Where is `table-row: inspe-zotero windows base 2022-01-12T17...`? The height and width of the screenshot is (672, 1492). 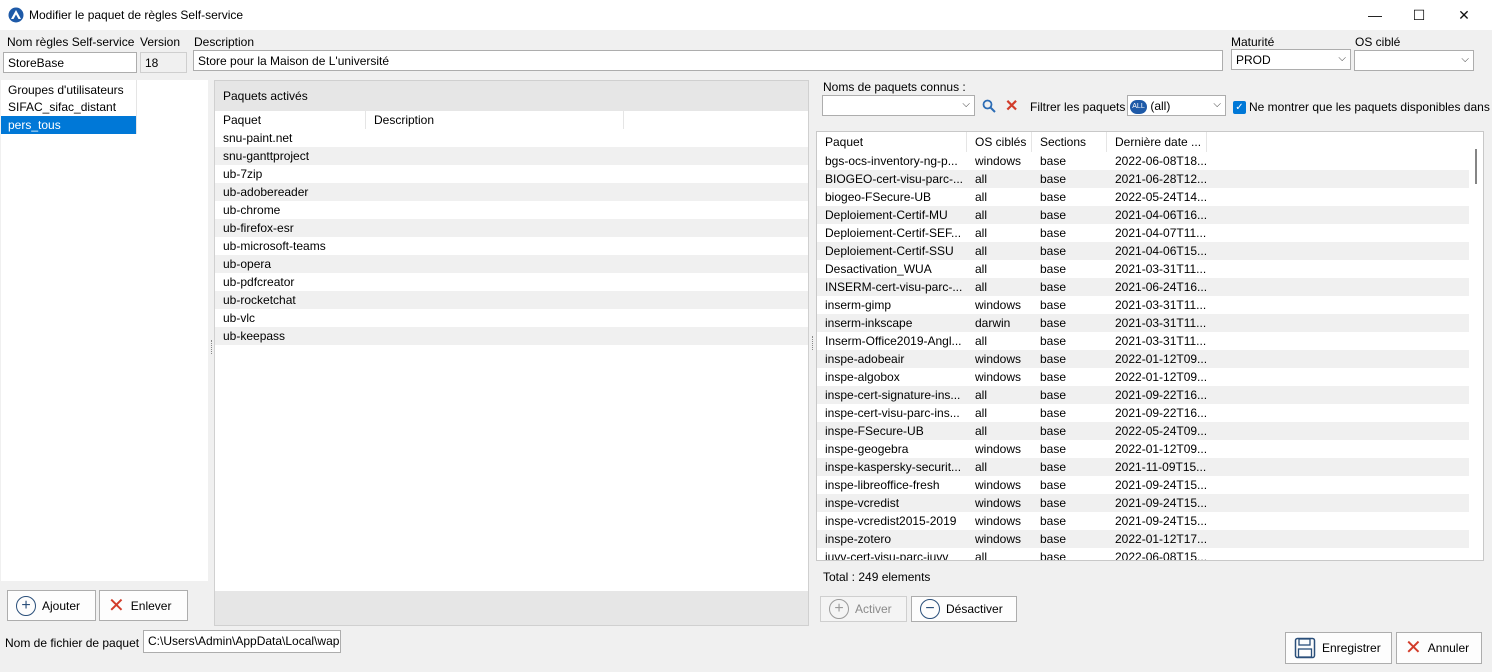
table-row: inspe-zotero windows base 2022-01-12T17... is located at coordinates (1143, 539).